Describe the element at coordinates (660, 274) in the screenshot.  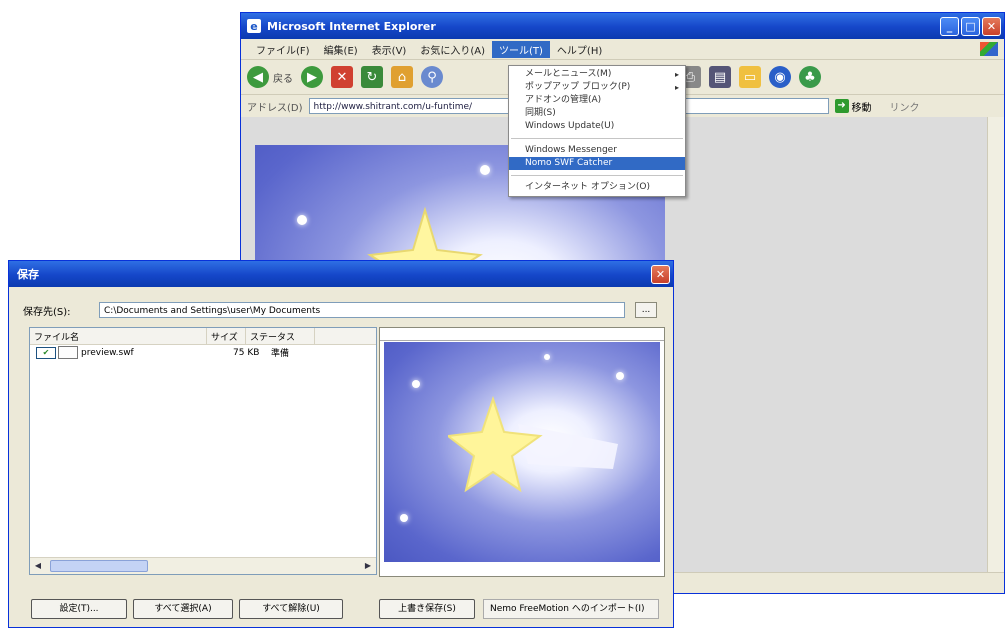
I see `dialog-close-button: ✕` at that location.